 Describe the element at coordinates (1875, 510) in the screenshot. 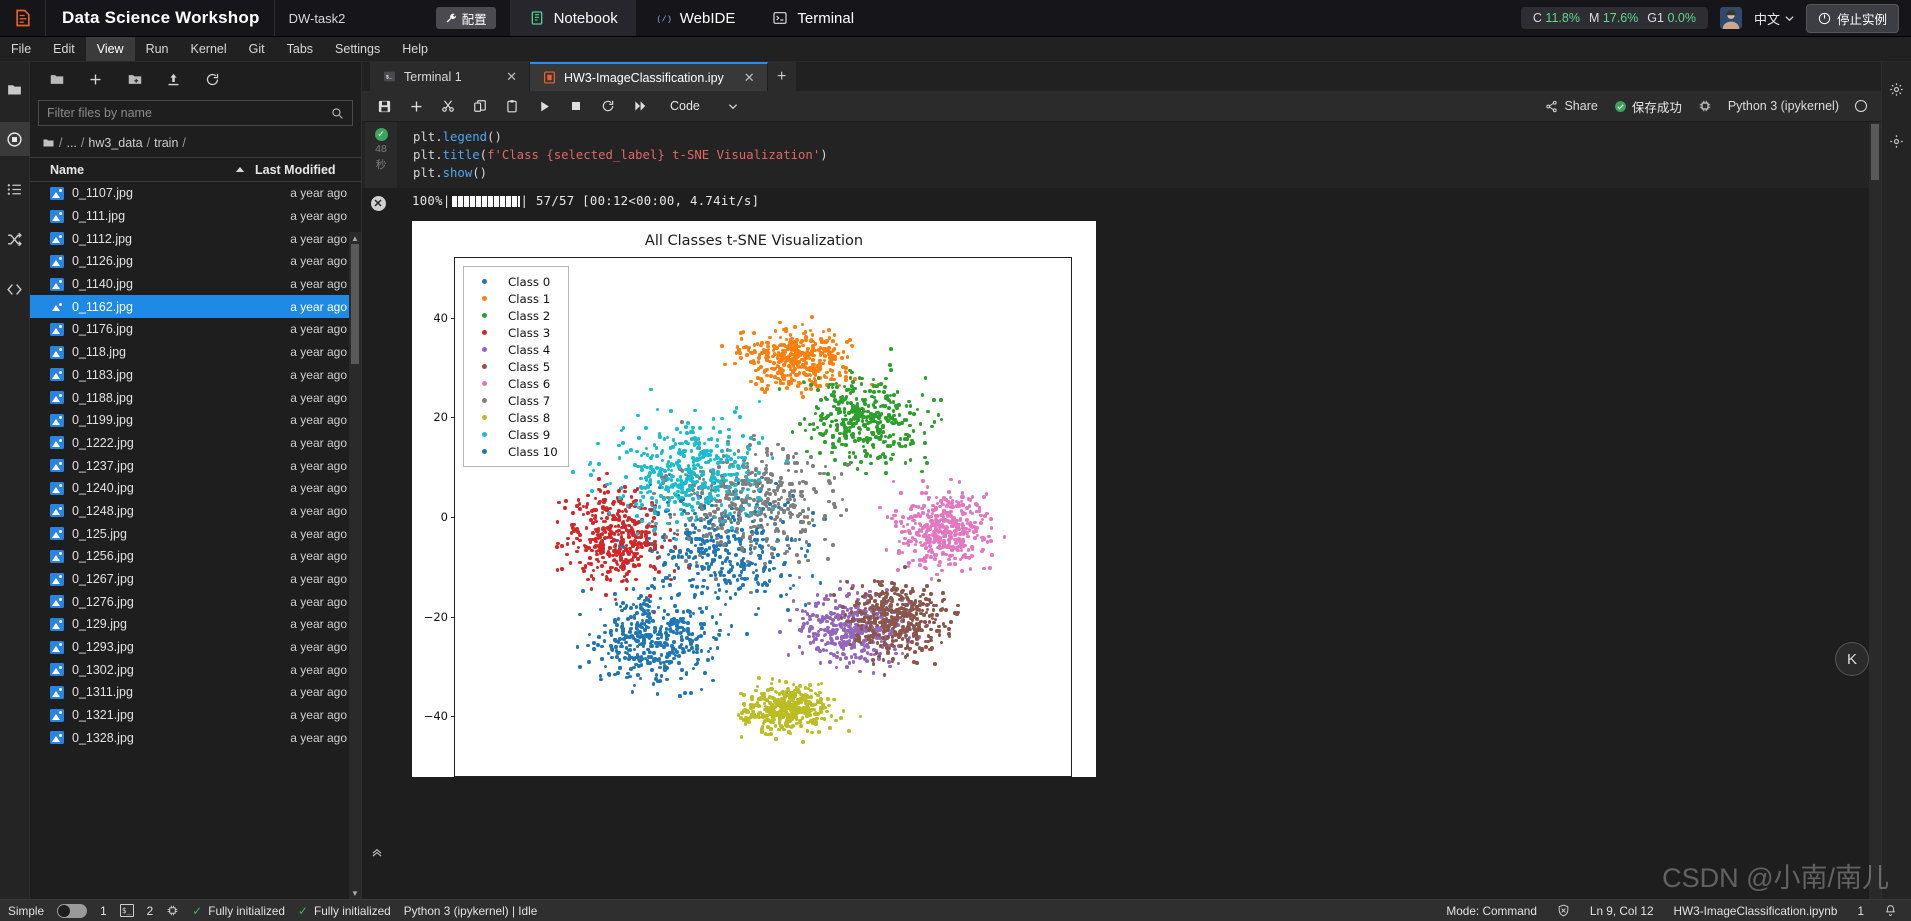

I see `notebook-scrollbar` at that location.